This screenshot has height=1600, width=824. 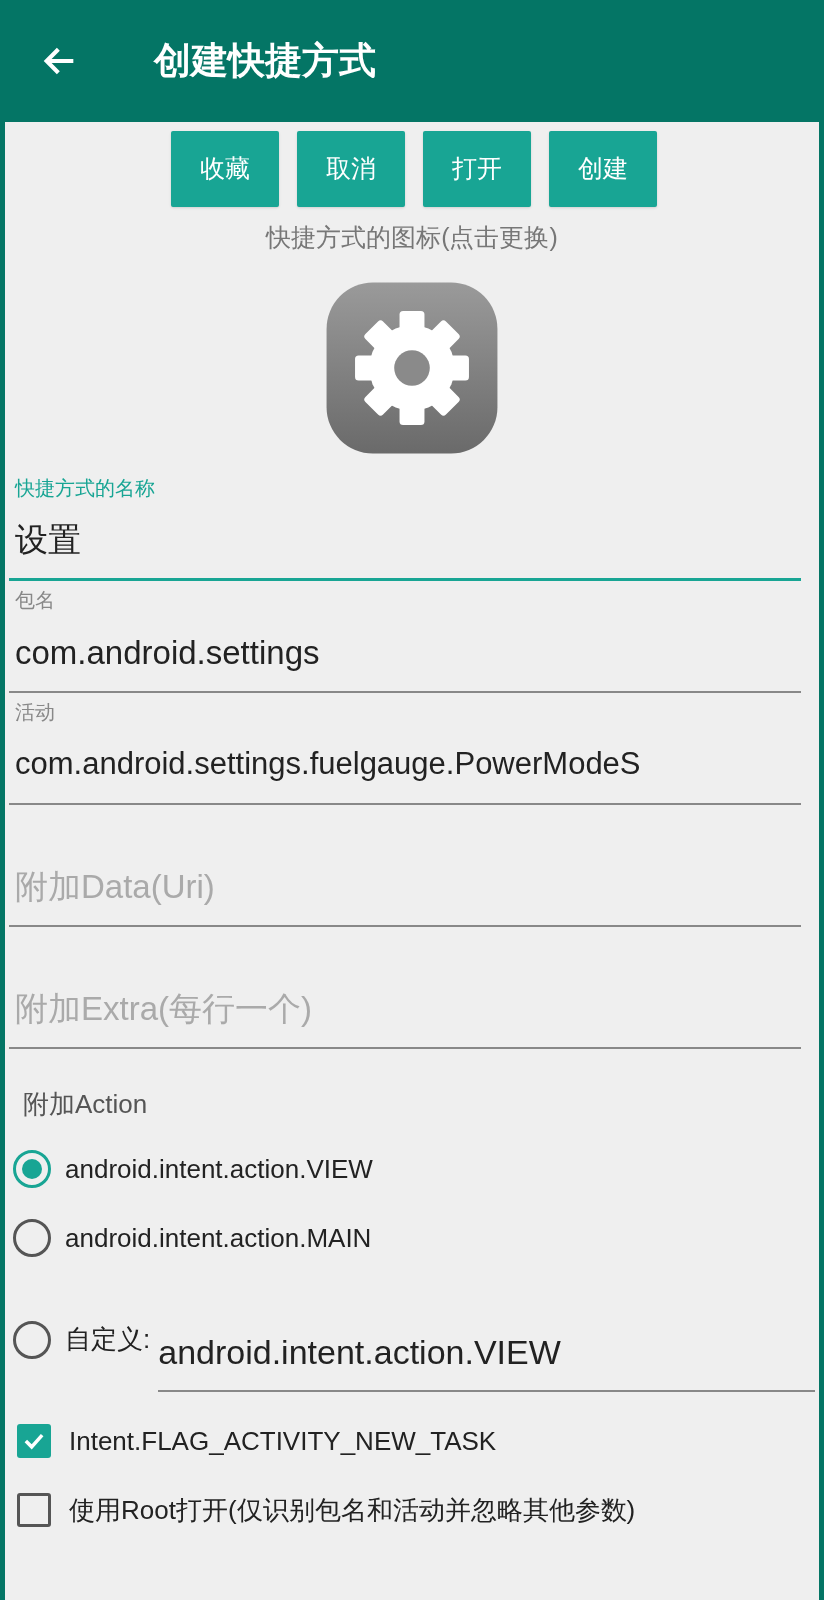 I want to click on text-field: com.android.settings.fuelgauge.PowerModeS, so click(x=405, y=765).